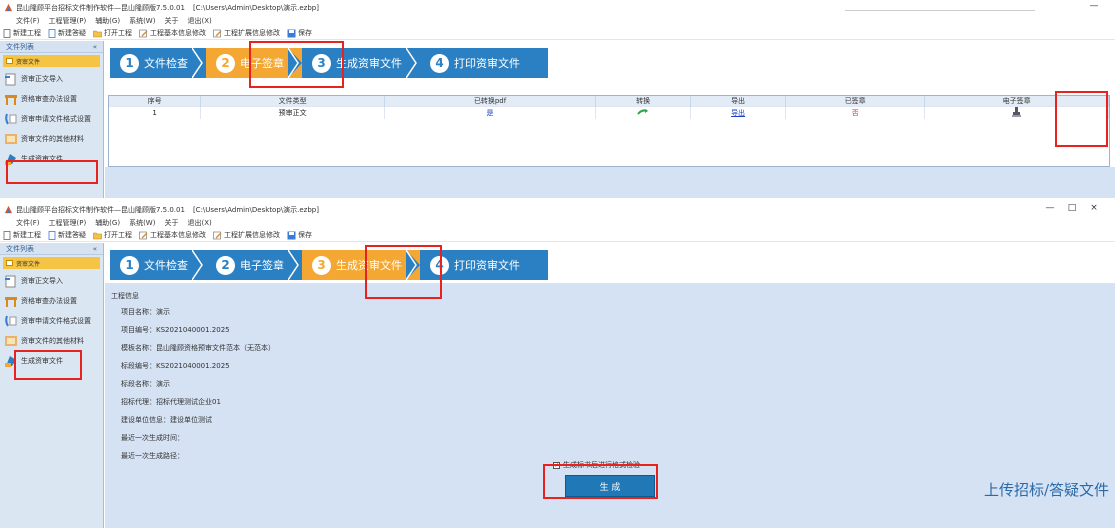  What do you see at coordinates (155, 101) in the screenshot?
I see `col-no: 序号` at bounding box center [155, 101].